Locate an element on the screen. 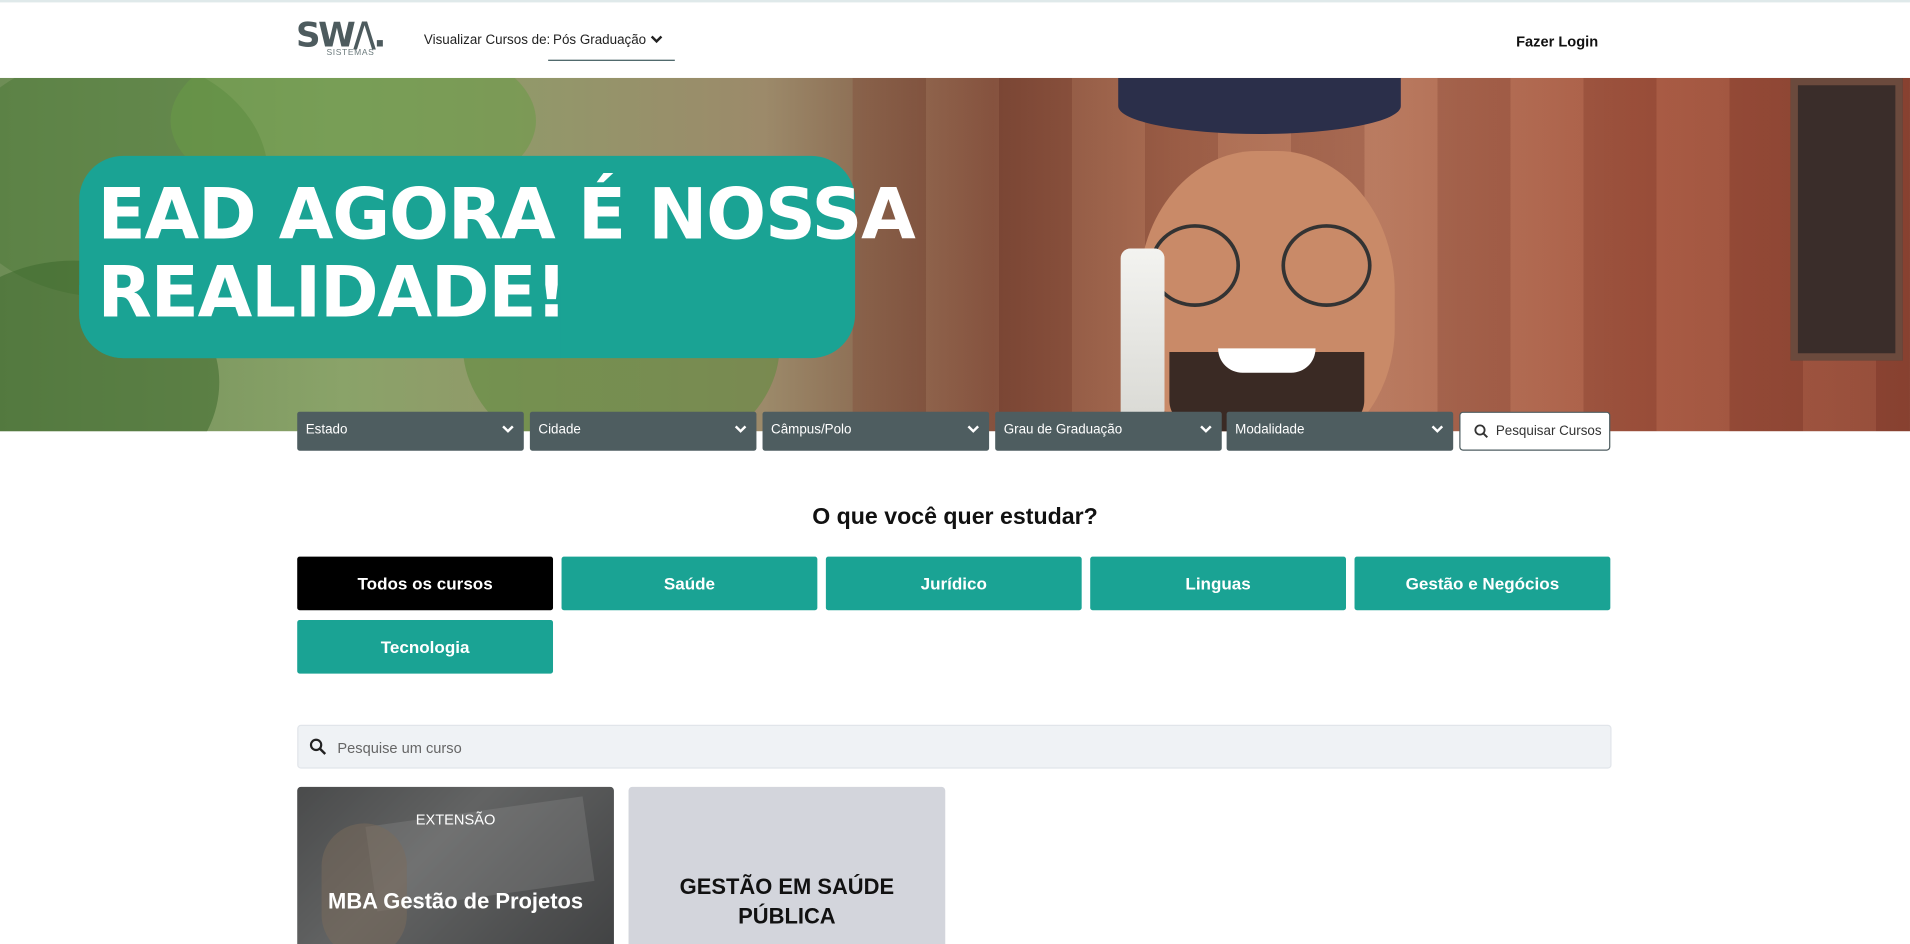 The image size is (1910, 944). filter-modalidade: Modalidade is located at coordinates (1340, 431).